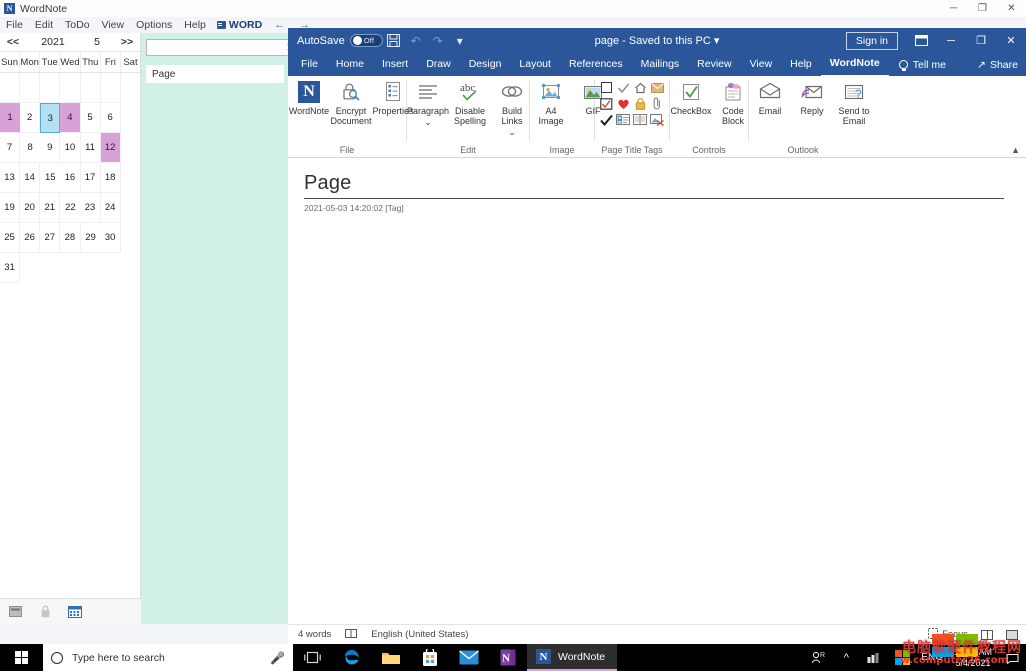 The height and width of the screenshot is (671, 1026). I want to click on calendar-day-22: 22, so click(70, 208).